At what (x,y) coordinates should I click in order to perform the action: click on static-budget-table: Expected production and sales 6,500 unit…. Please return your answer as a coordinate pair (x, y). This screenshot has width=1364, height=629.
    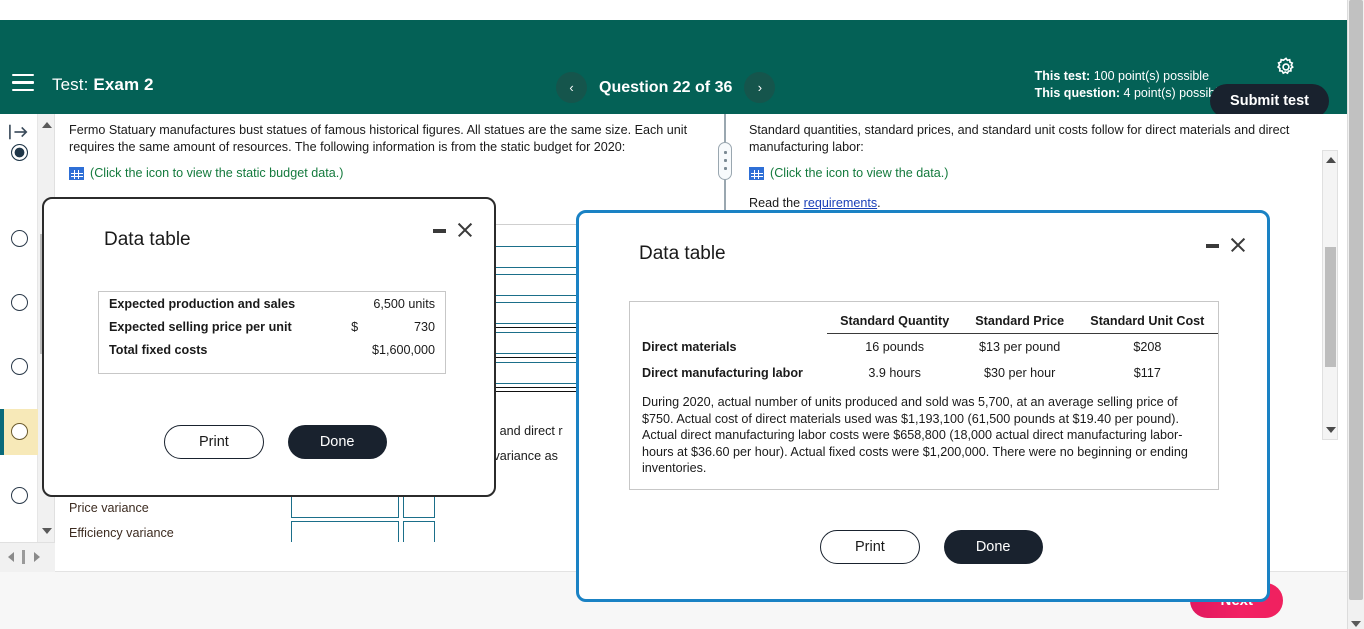
    Looking at the image, I should click on (272, 332).